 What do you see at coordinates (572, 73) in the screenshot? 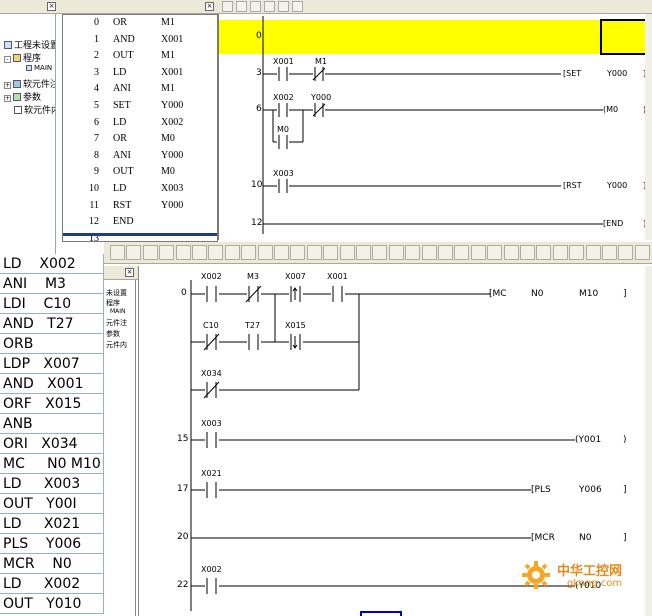
I see `instruction-box: [SET` at bounding box center [572, 73].